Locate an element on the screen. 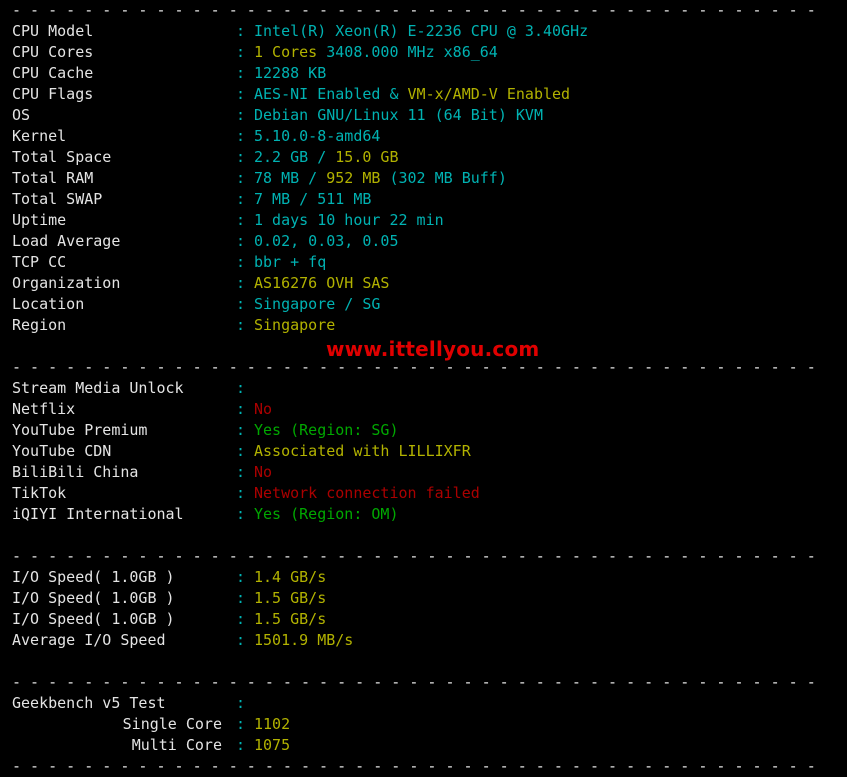 This screenshot has height=777, width=847. row-label: CPU Flags is located at coordinates (53, 94).